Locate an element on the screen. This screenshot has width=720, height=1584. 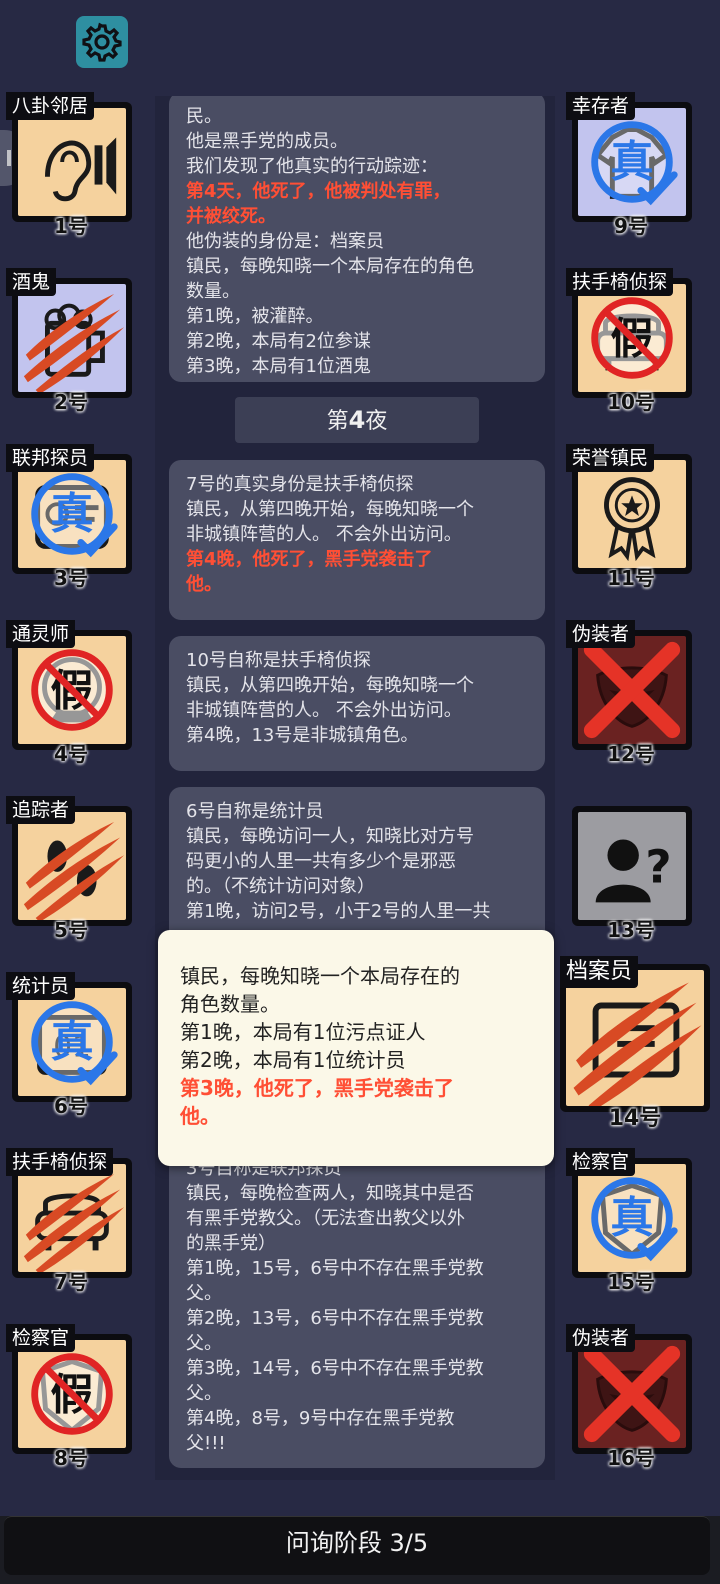
role-name: 扶手椅侦探 is located at coordinates (60, 1162).